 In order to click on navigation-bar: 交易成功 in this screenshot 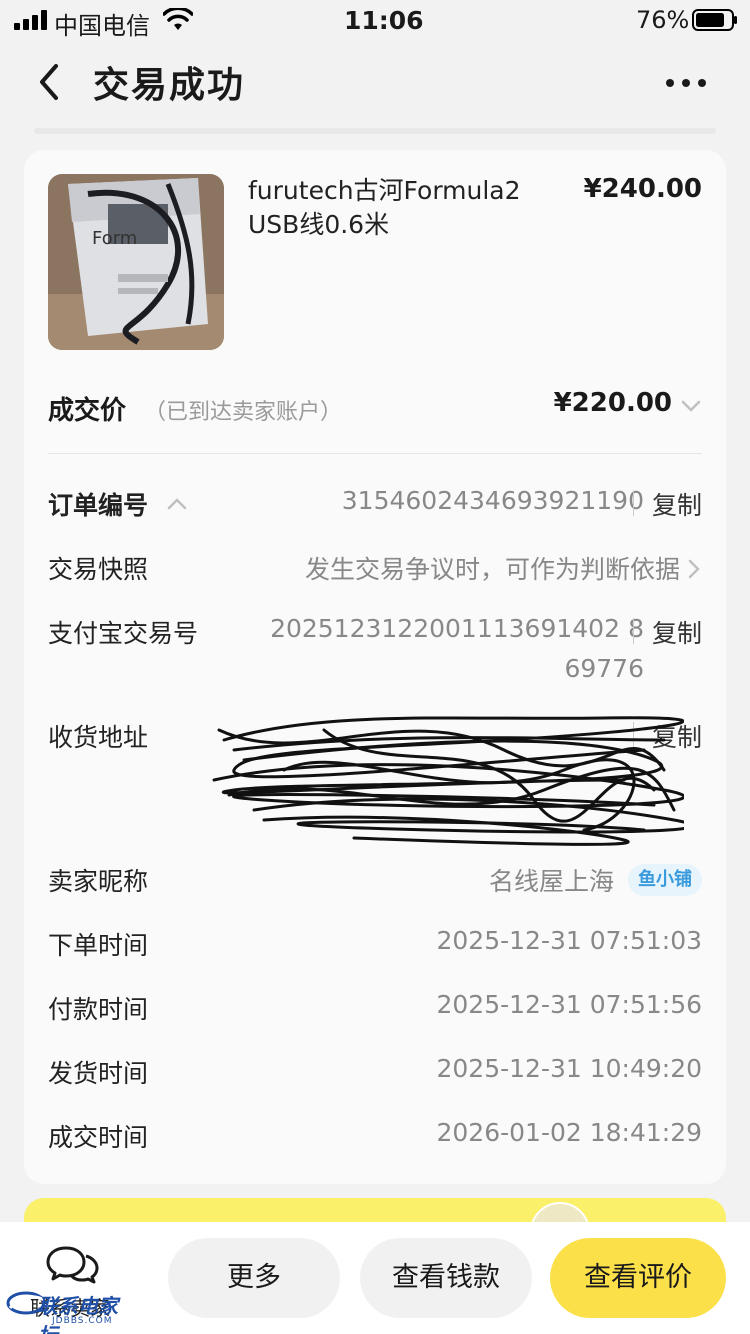, I will do `click(375, 83)`.